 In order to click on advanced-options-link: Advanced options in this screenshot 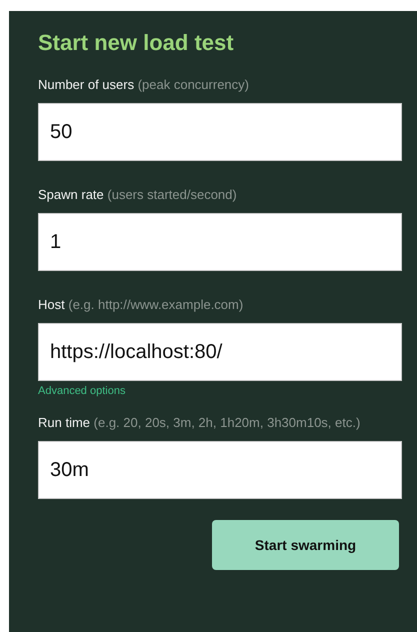, I will do `click(82, 391)`.